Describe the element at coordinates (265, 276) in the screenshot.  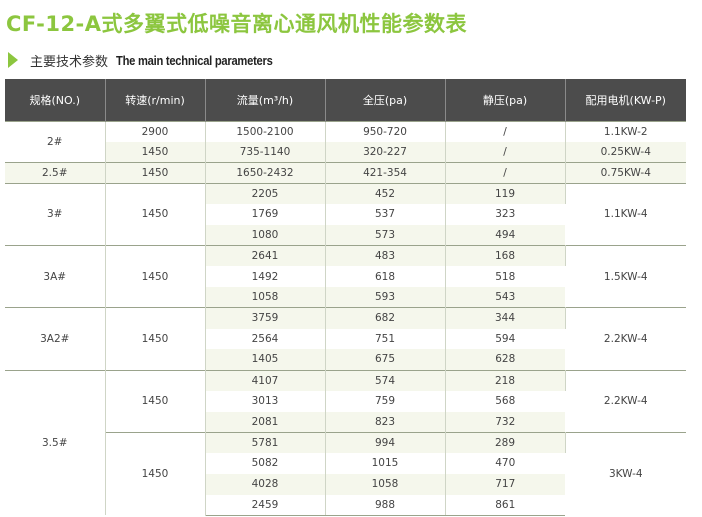
I see `flow-cell: 1492` at that location.